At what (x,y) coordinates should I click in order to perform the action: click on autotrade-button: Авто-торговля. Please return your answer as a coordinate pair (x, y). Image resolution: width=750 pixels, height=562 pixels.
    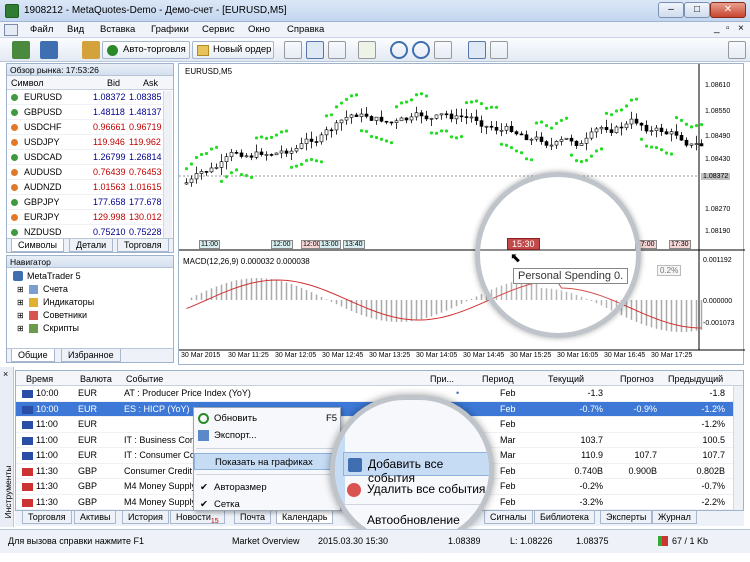
    Looking at the image, I should click on (146, 50).